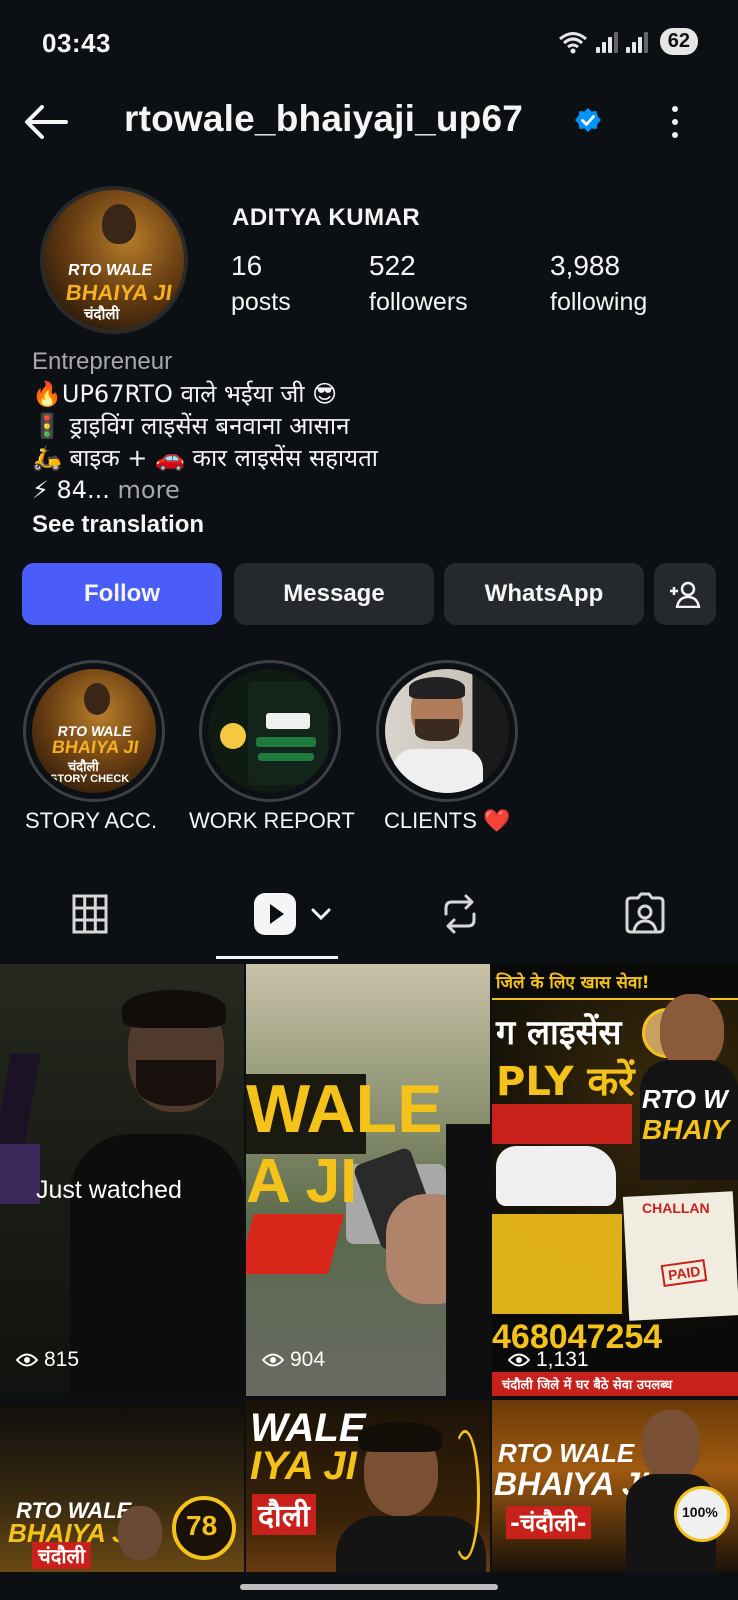 This screenshot has width=738, height=1600. Describe the element at coordinates (676, 1208) in the screenshot. I see `poster-text-challan: CHALLAN` at that location.